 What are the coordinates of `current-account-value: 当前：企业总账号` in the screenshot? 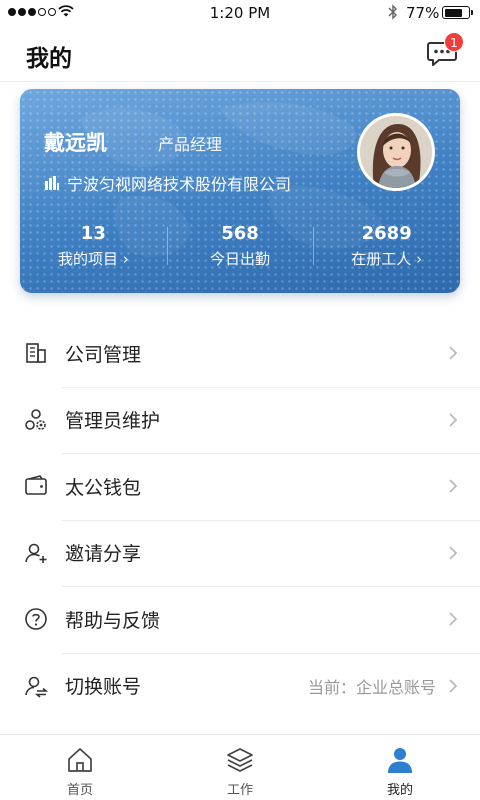 It's located at (371, 687).